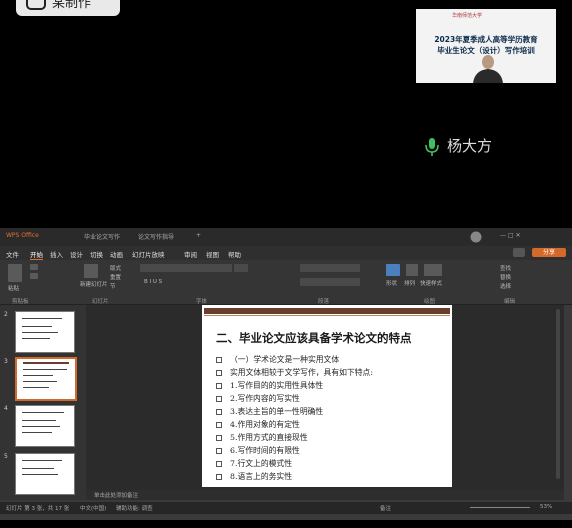 The height and width of the screenshot is (528, 572). What do you see at coordinates (549, 252) in the screenshot?
I see `share-button: 分享` at bounding box center [549, 252].